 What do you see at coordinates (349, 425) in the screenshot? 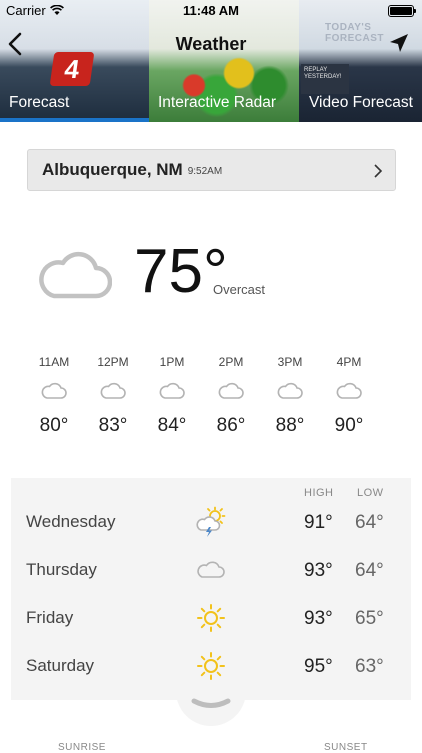
I see `hour-temp: 90°` at bounding box center [349, 425].